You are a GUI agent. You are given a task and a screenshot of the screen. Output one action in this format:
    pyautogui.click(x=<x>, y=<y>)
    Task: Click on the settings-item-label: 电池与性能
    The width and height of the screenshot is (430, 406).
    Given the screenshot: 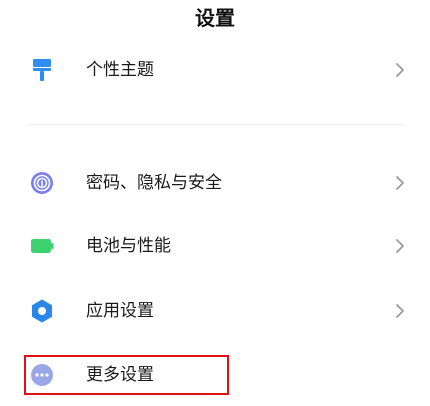 What is the action you would take?
    pyautogui.click(x=128, y=246)
    